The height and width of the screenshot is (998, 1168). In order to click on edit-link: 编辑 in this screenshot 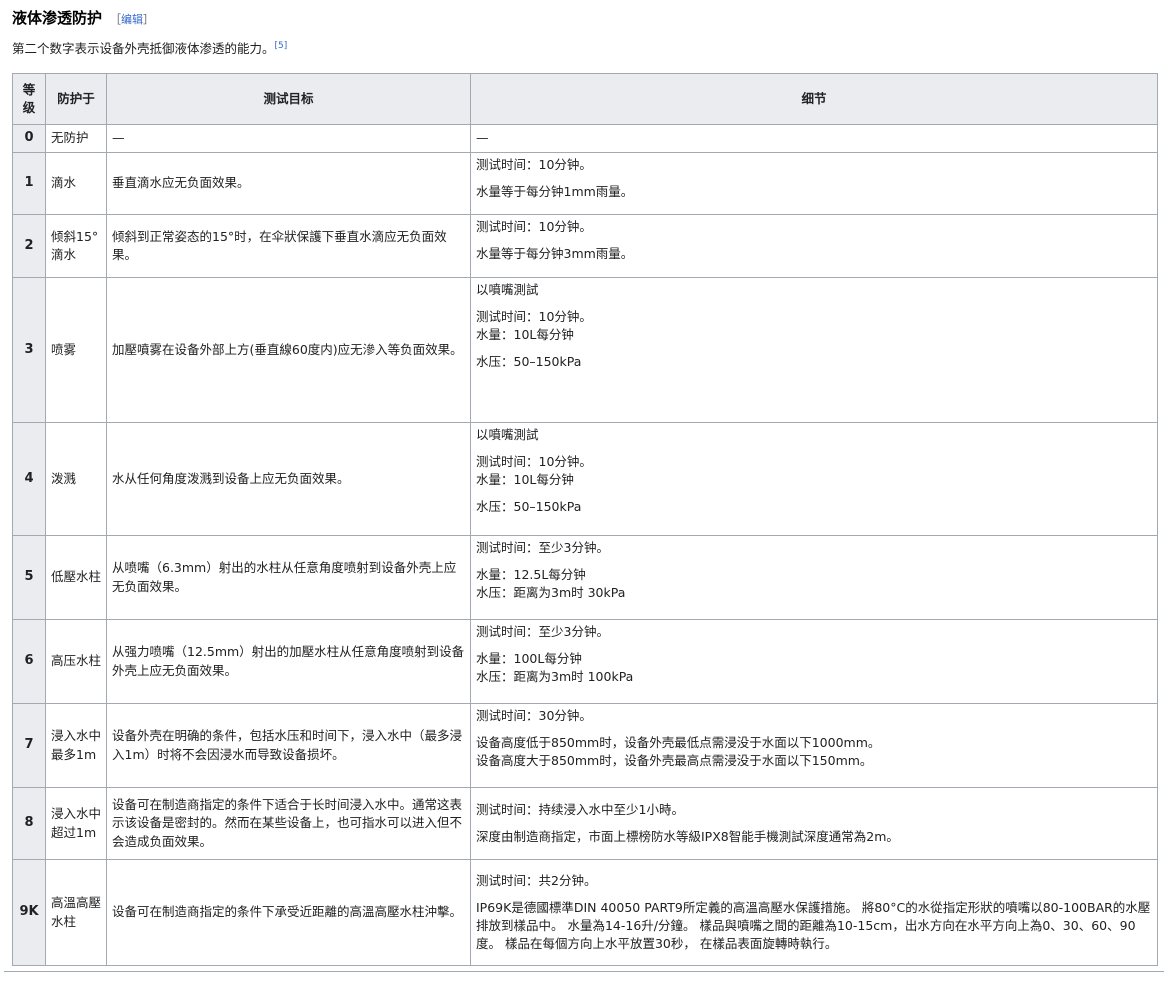, I will do `click(132, 19)`.